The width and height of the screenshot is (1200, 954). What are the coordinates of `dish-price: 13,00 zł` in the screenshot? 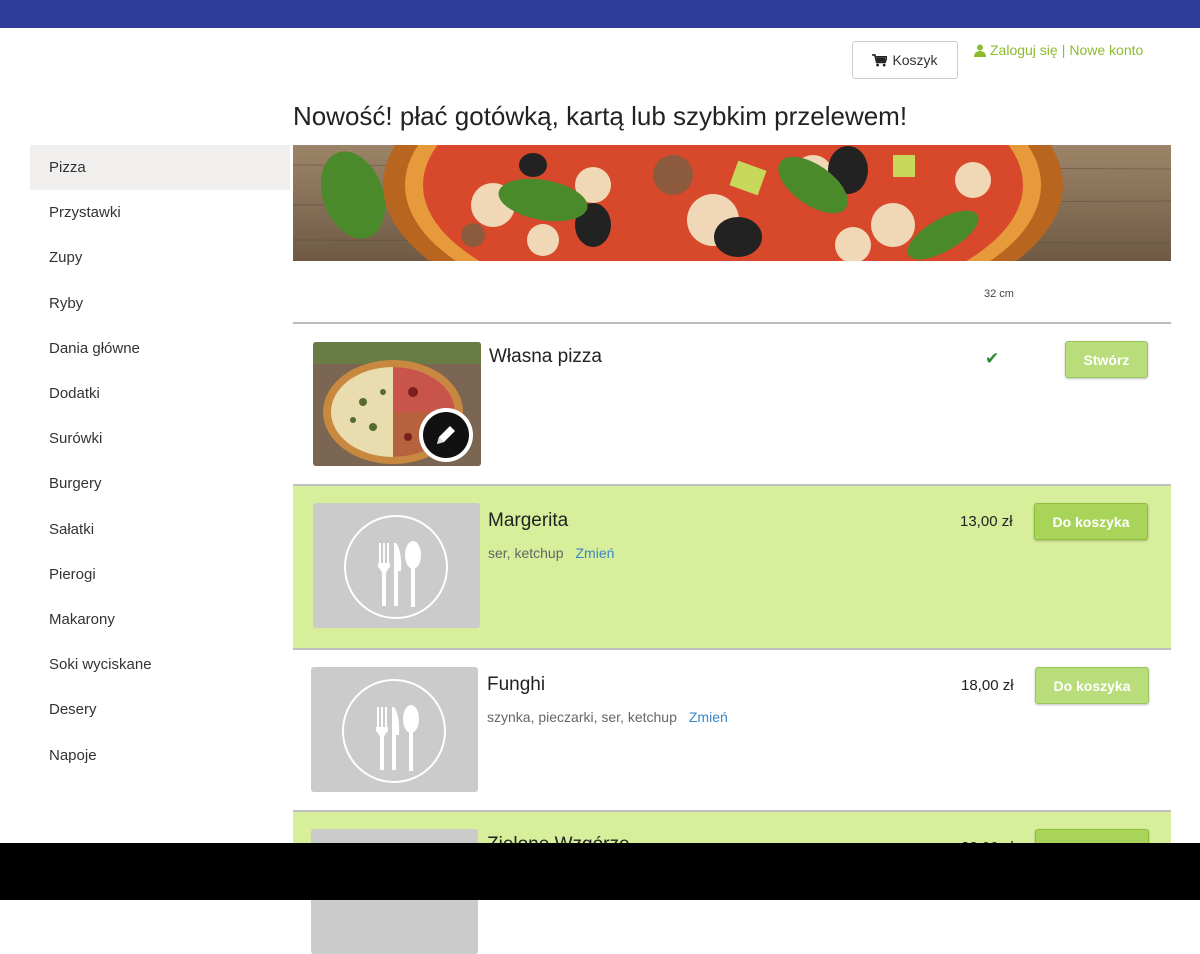 It's located at (986, 521).